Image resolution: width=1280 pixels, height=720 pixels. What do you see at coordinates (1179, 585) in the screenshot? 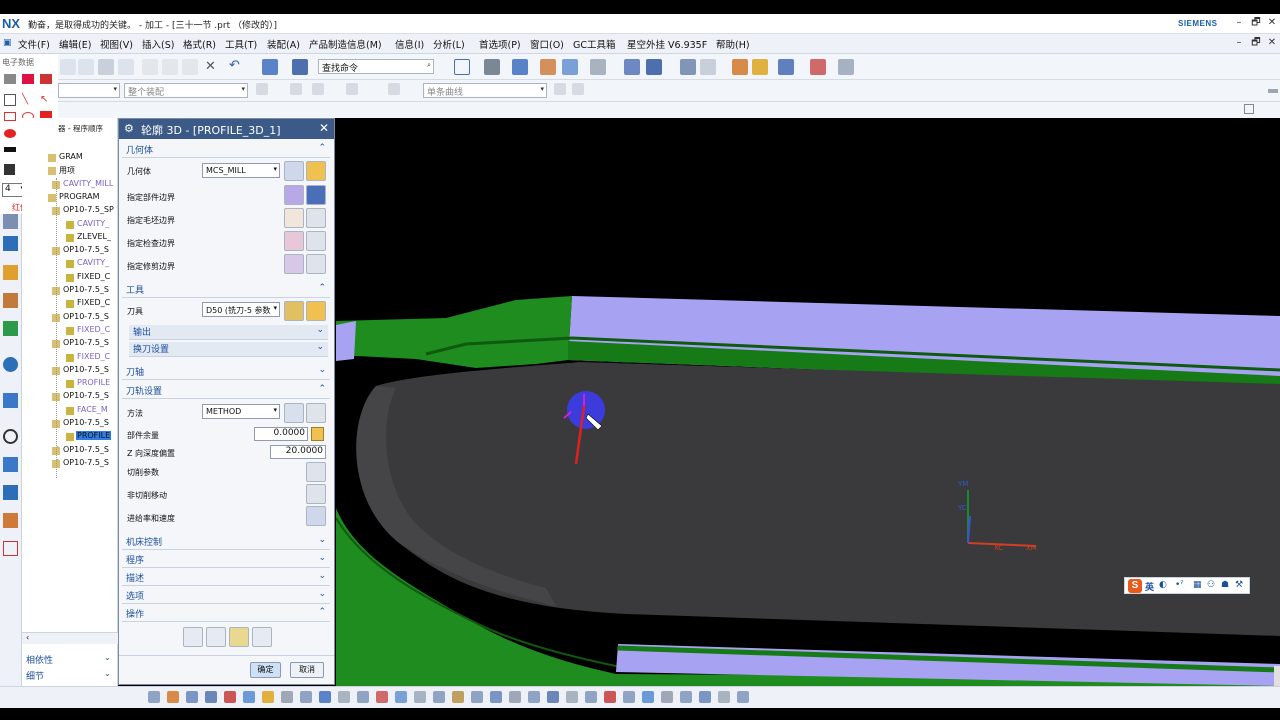
I see `voice-icon: •ˀ` at bounding box center [1179, 585].